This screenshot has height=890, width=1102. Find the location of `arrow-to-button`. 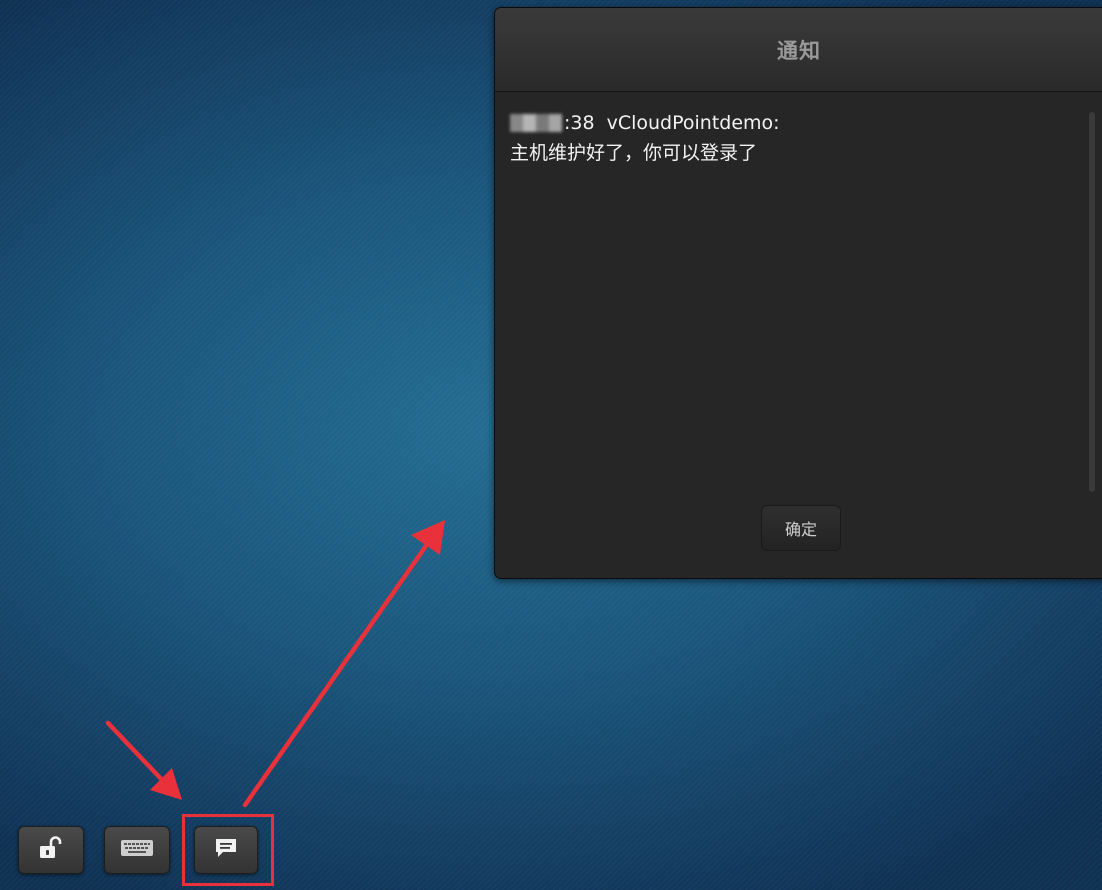

arrow-to-button is located at coordinates (136, 753).